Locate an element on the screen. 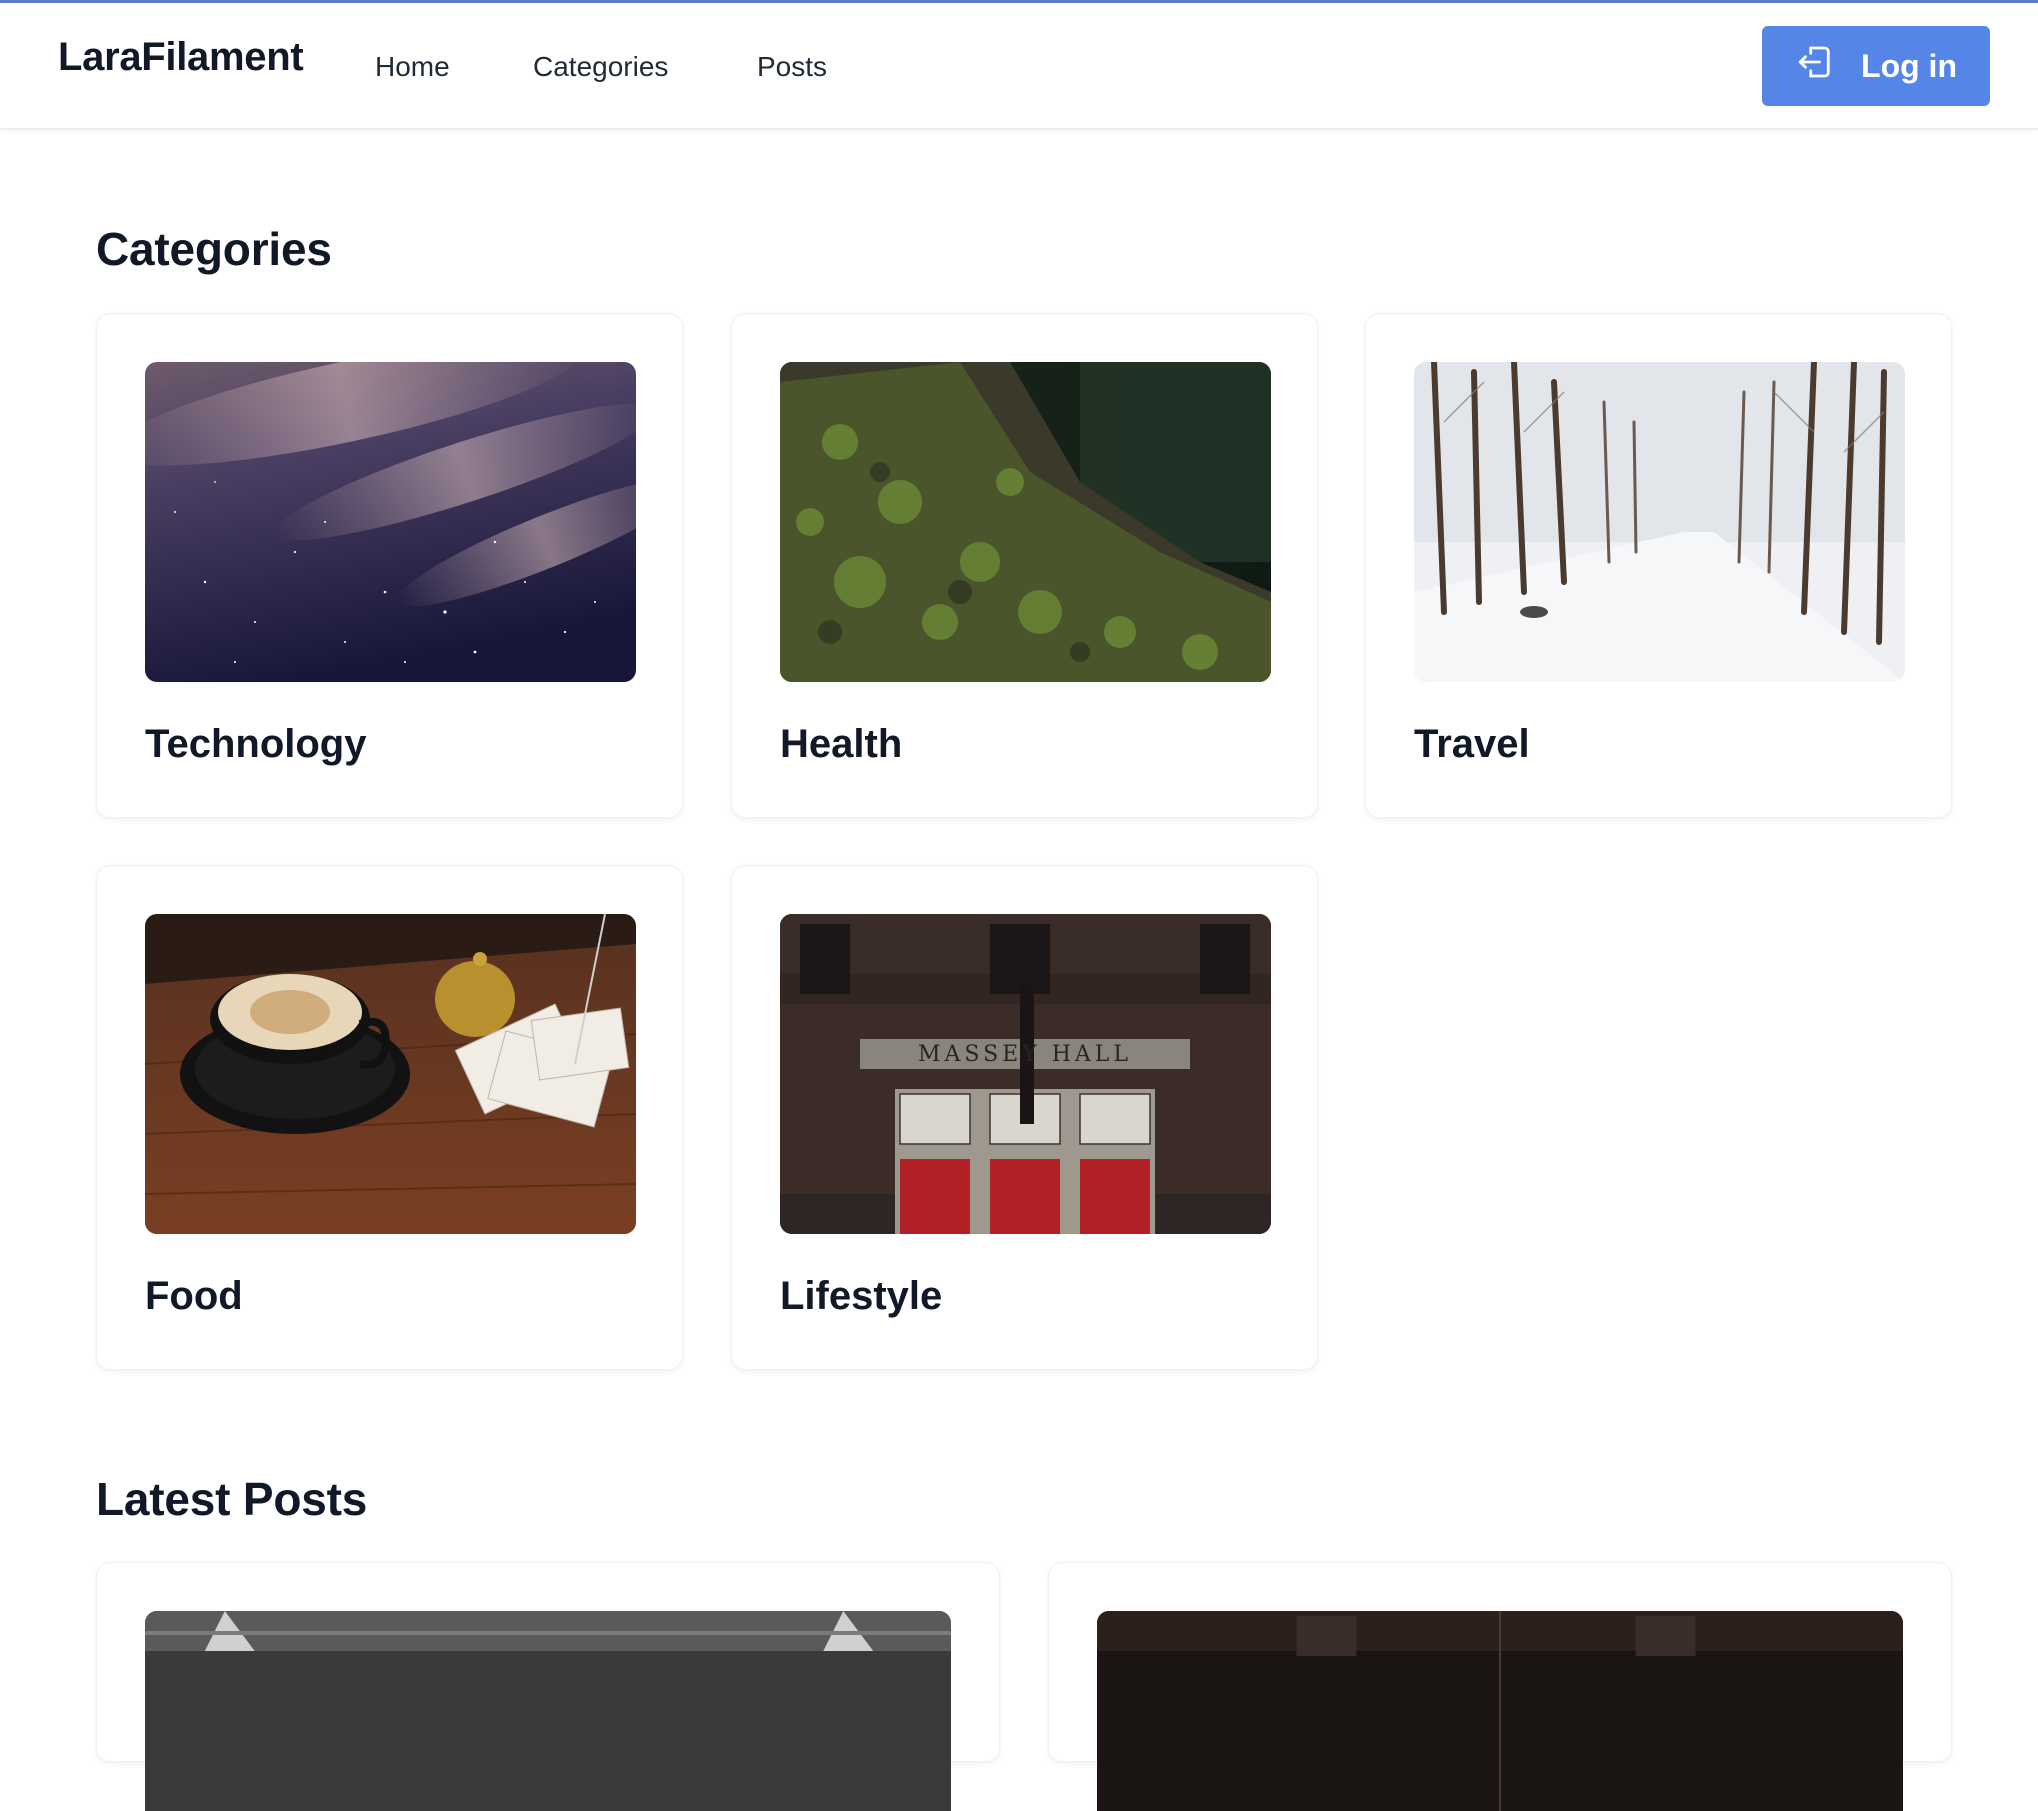 The height and width of the screenshot is (1811, 2038). mossy-tree-photo is located at coordinates (1025, 522).